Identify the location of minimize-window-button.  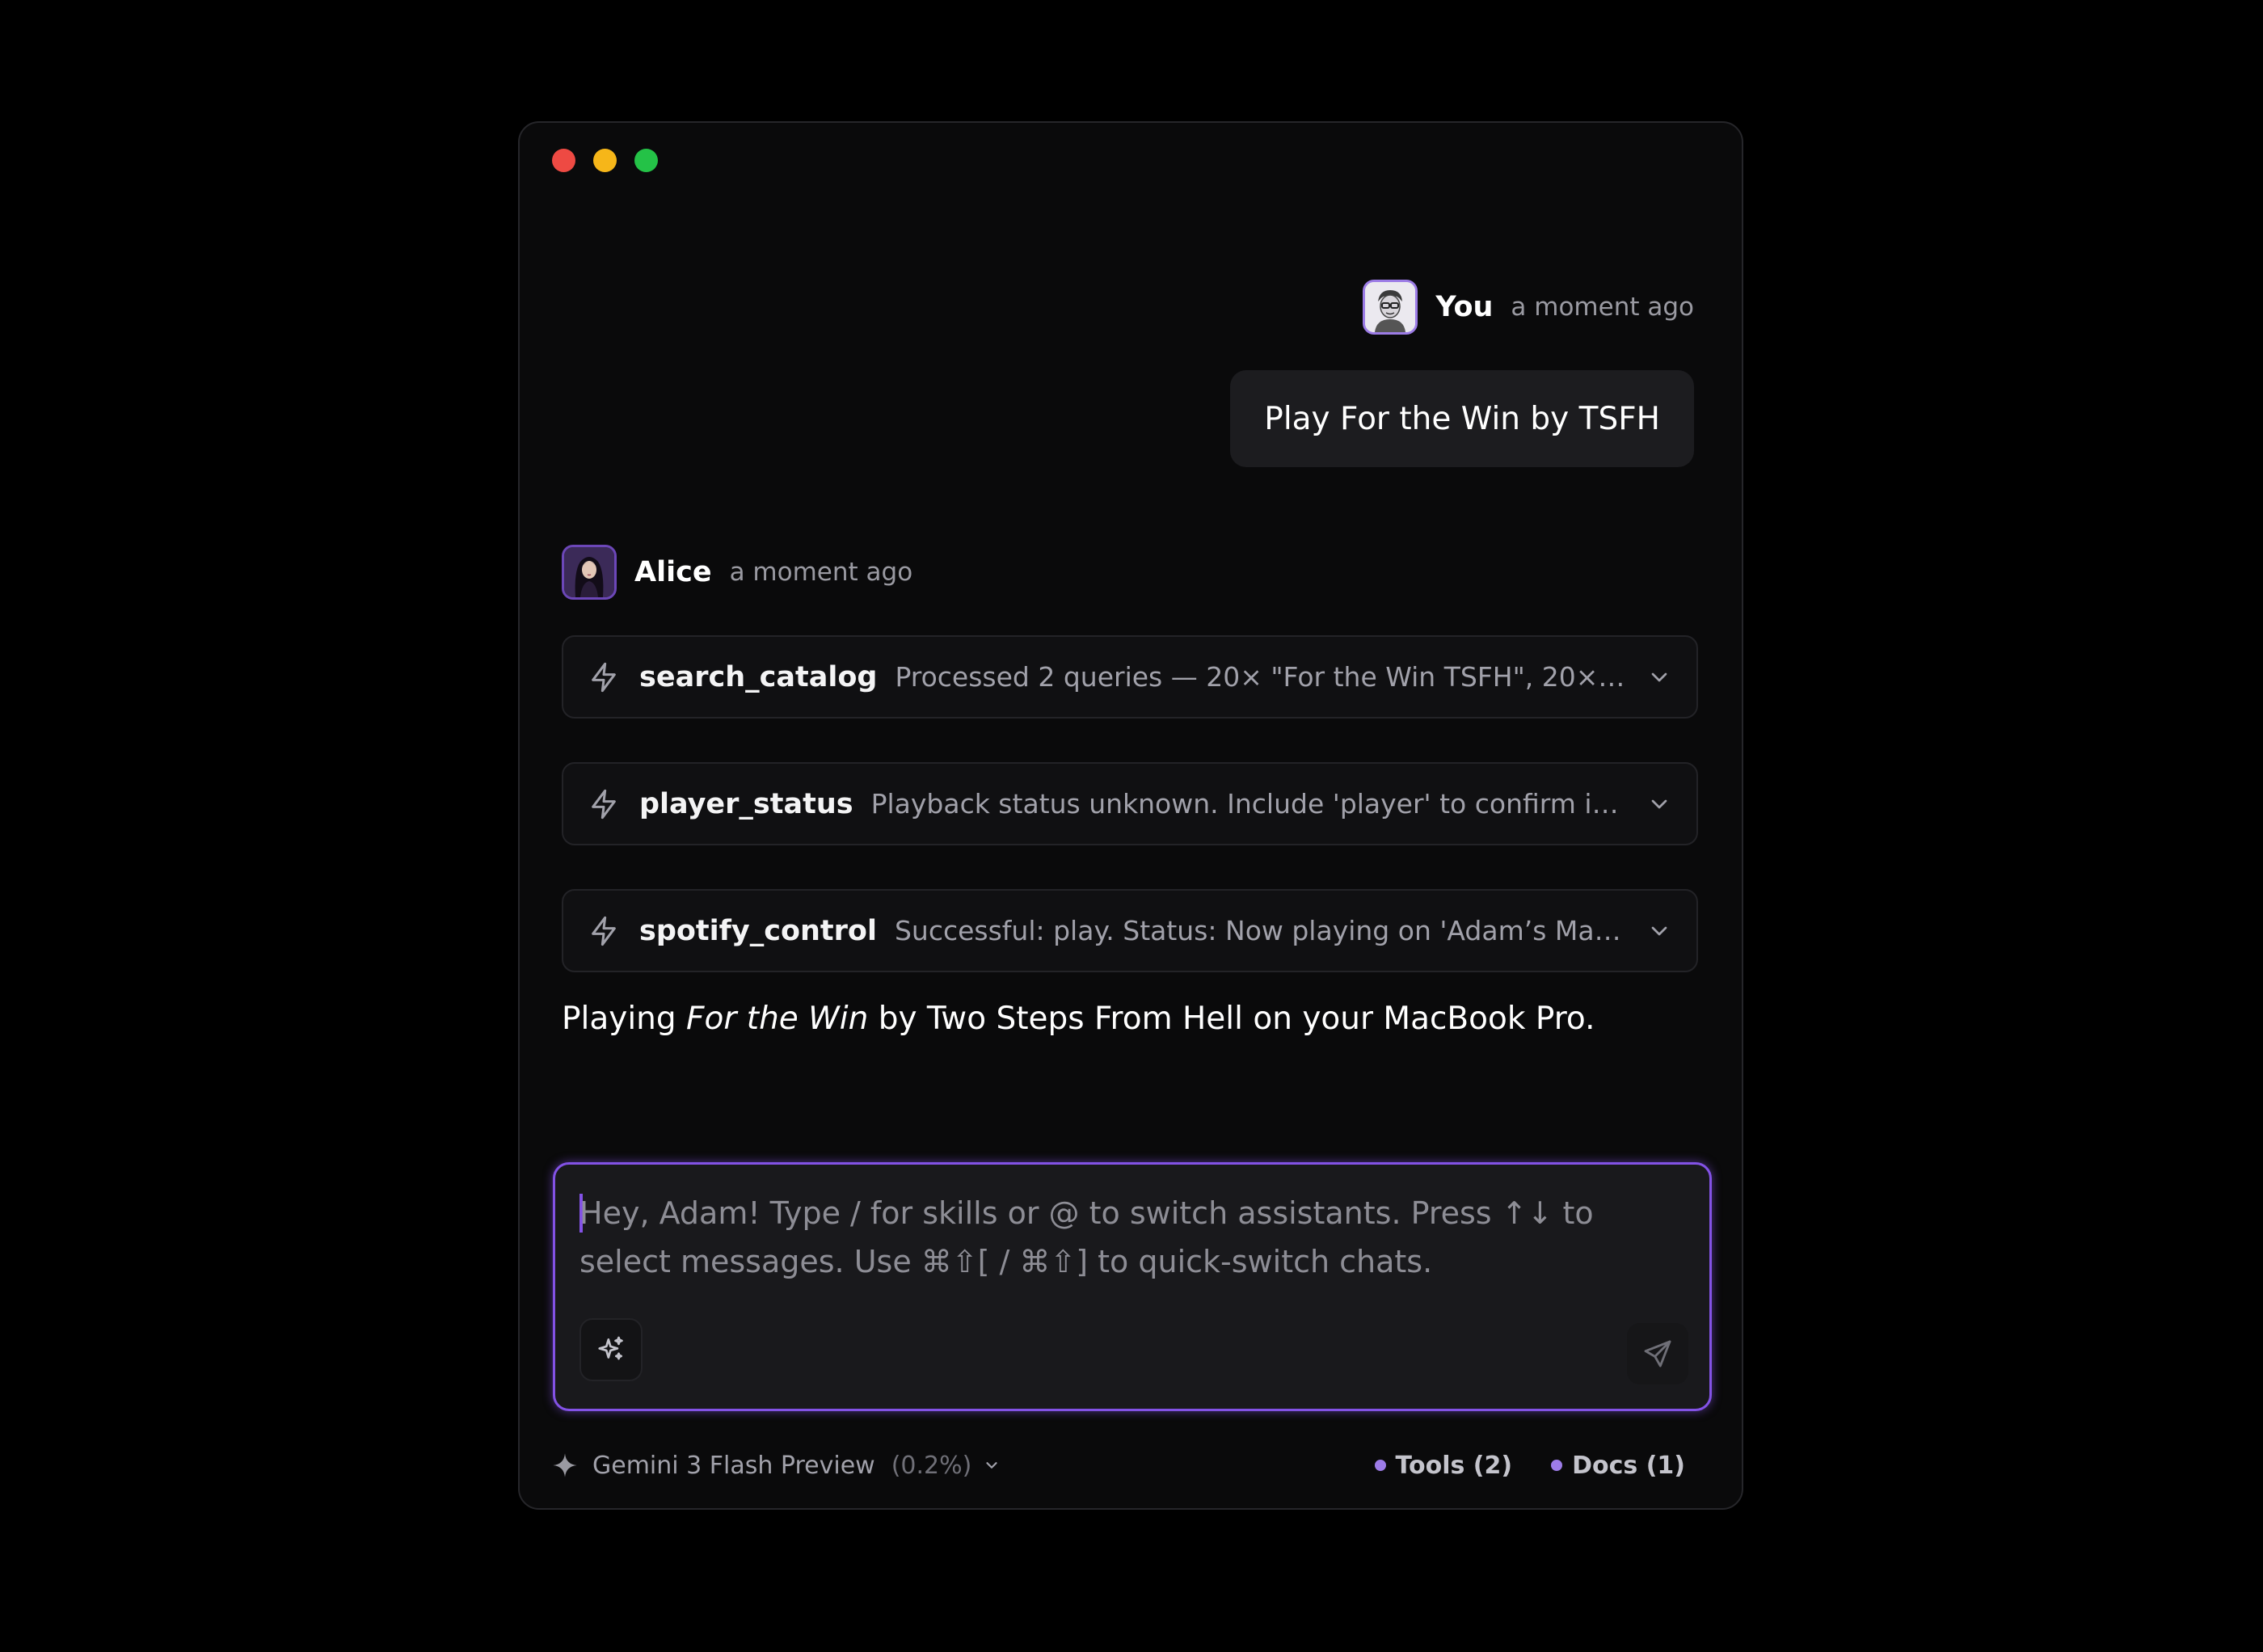
(605, 160).